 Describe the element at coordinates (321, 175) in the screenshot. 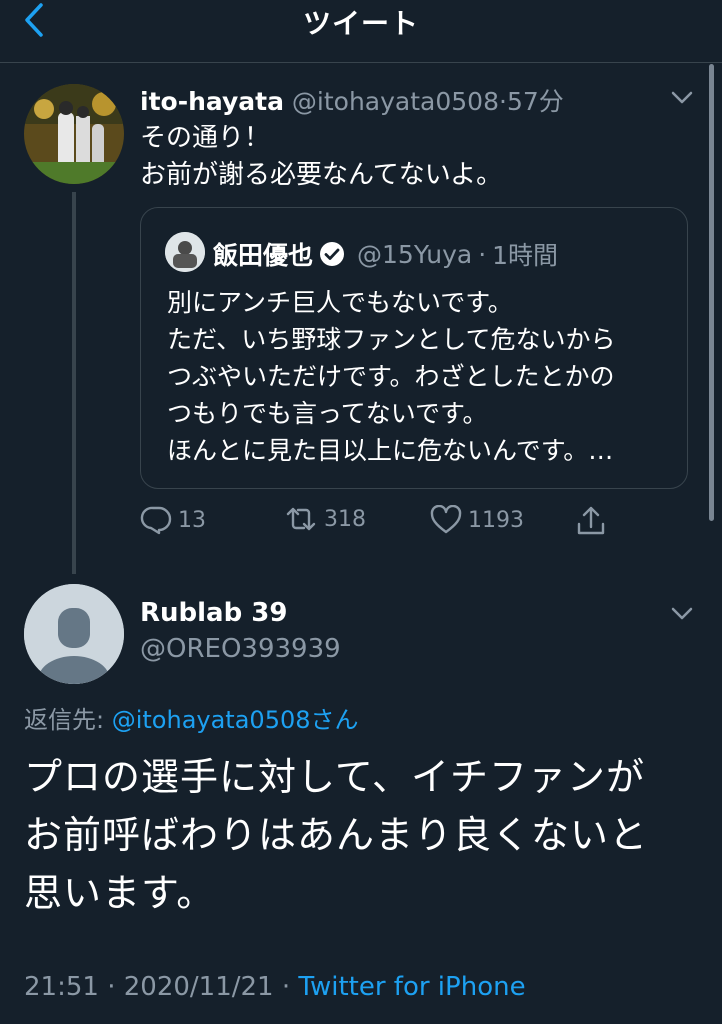

I see `tweet-line: お前が謝る必要なんてないよ。` at that location.